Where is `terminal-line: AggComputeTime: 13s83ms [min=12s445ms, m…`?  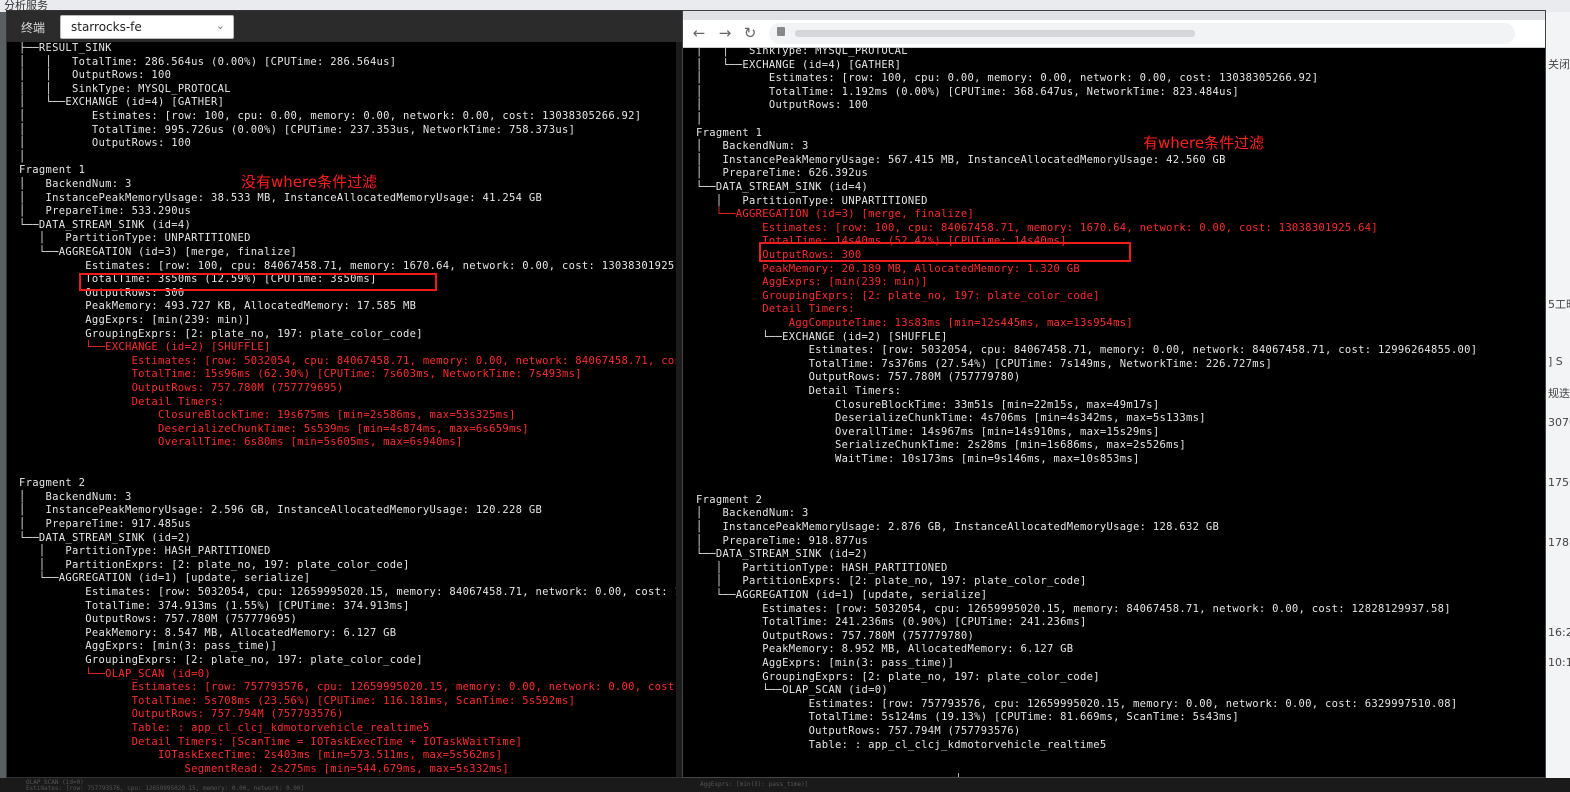 terminal-line: AggComputeTime: 13s83ms [min=12s445ms, m… is located at coordinates (915, 323).